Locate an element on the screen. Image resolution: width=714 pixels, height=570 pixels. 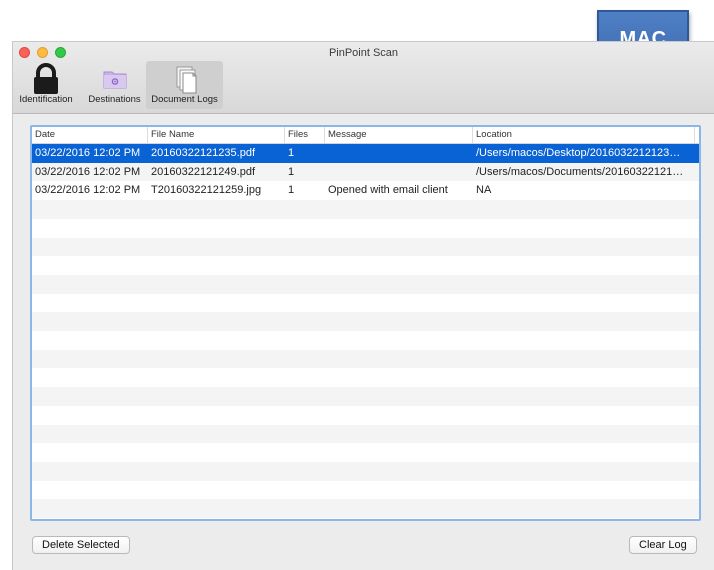
toolbar-item-document-logs: Document Logs is located at coordinates (184, 85).